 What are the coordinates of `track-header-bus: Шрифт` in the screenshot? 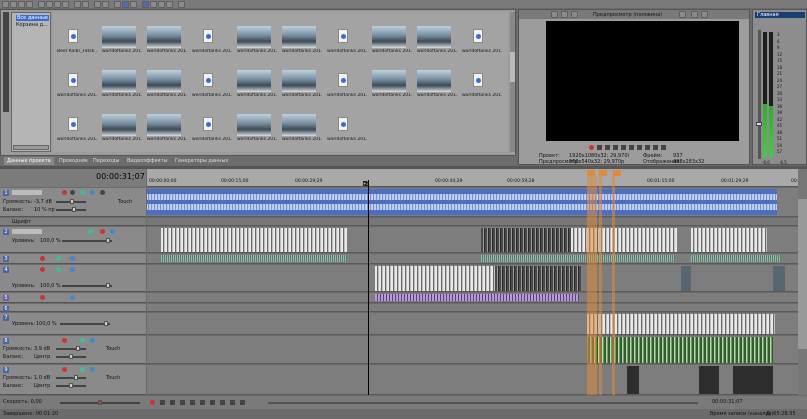 It's located at (73, 222).